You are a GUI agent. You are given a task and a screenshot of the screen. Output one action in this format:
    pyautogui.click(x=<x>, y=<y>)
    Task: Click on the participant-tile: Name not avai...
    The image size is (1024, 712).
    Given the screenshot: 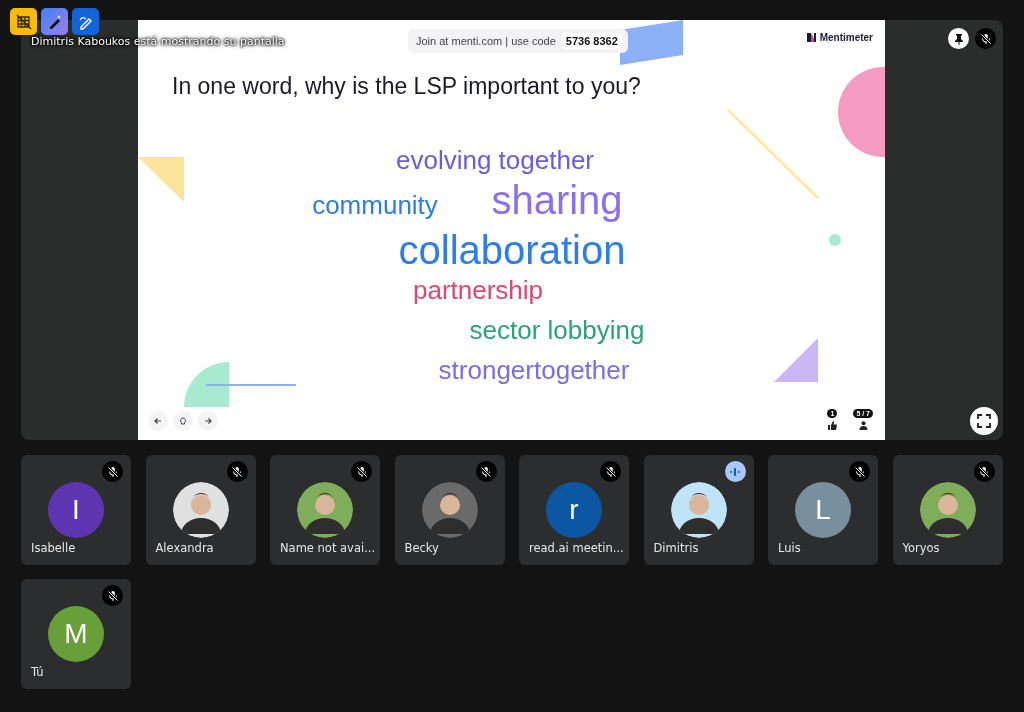 What is the action you would take?
    pyautogui.click(x=325, y=510)
    